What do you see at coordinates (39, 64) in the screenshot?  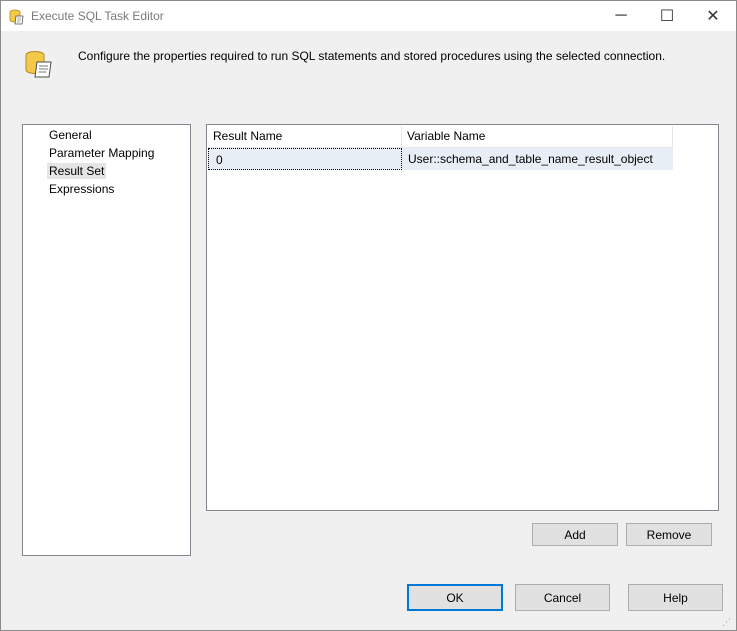 I see `scroll-database-icon` at bounding box center [39, 64].